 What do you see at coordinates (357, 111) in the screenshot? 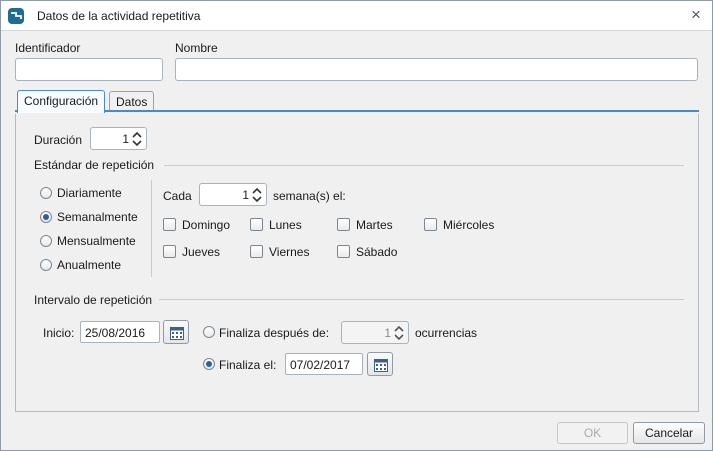
I see `tab-underline` at bounding box center [357, 111].